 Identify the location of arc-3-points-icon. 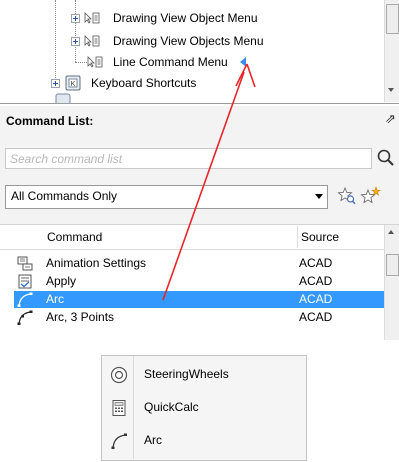
(25, 317).